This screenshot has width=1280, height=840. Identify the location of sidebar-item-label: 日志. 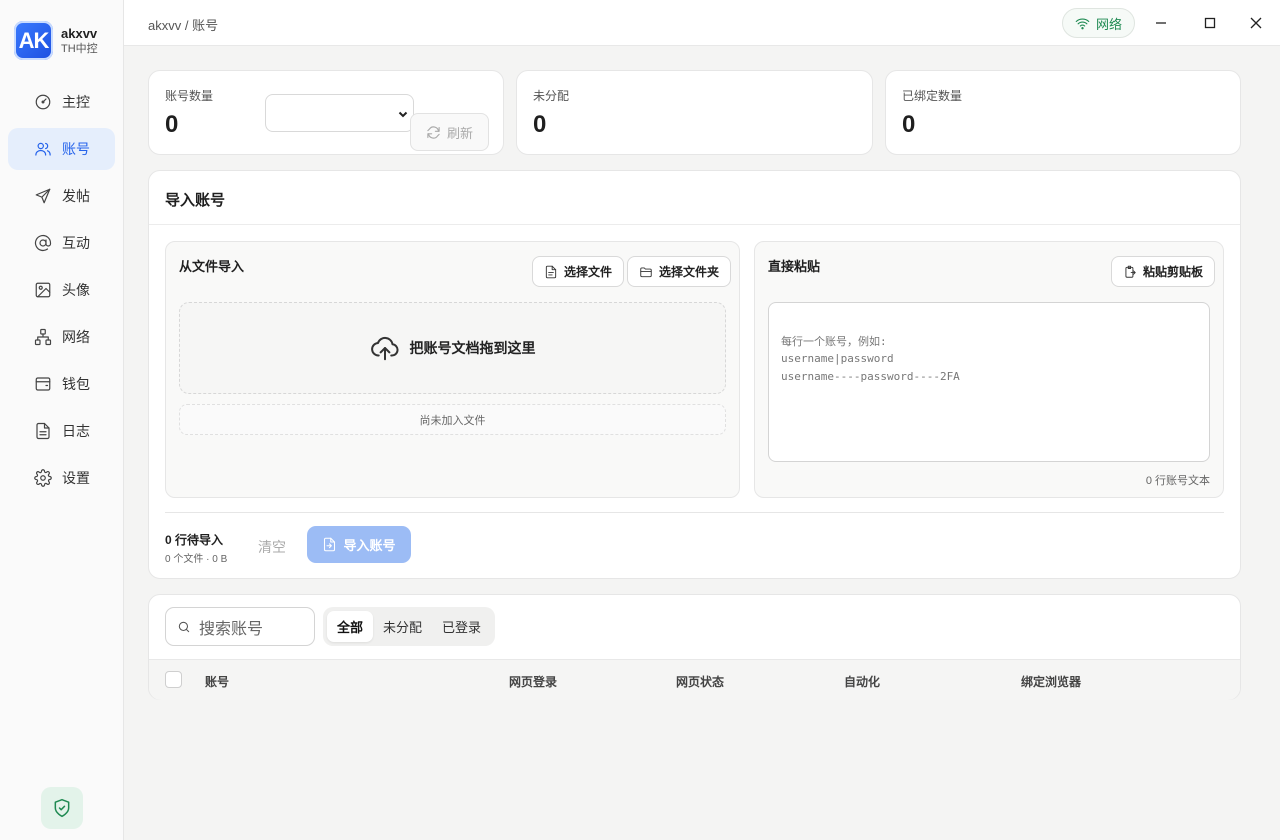
(76, 431).